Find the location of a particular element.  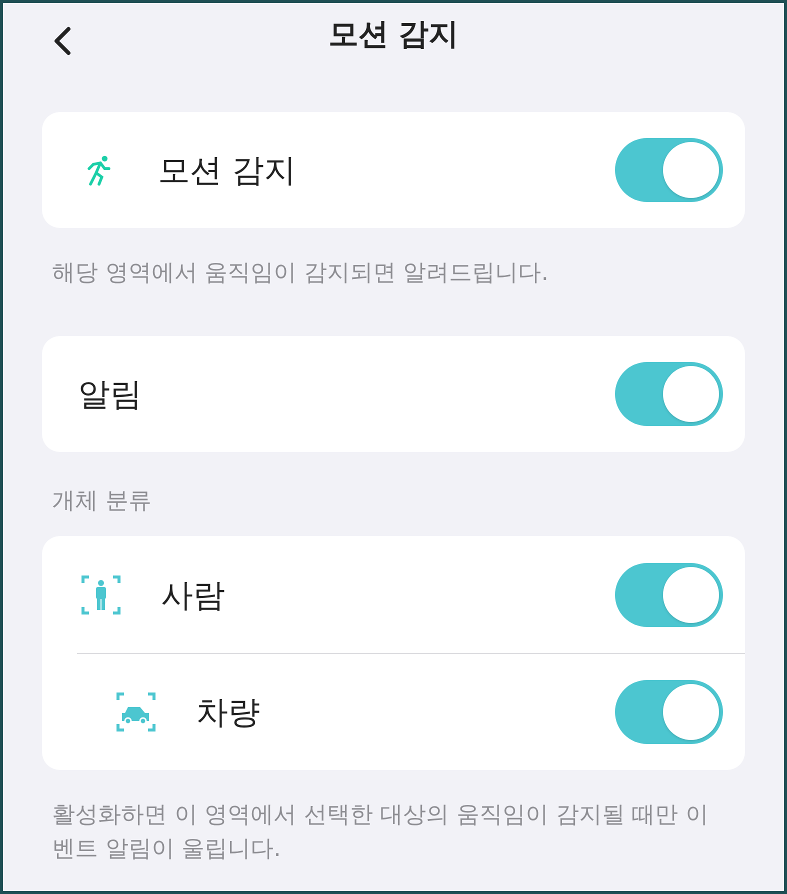

setting-label: 사람 is located at coordinates (193, 595).